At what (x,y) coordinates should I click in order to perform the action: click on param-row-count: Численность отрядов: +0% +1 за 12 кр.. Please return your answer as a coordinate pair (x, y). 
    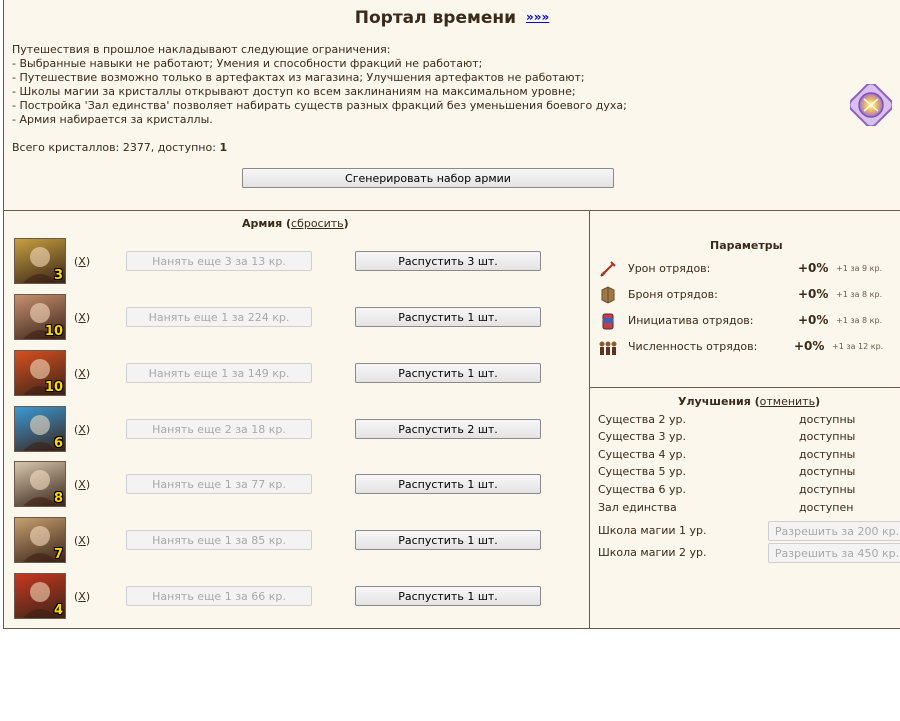
    Looking at the image, I should click on (748, 347).